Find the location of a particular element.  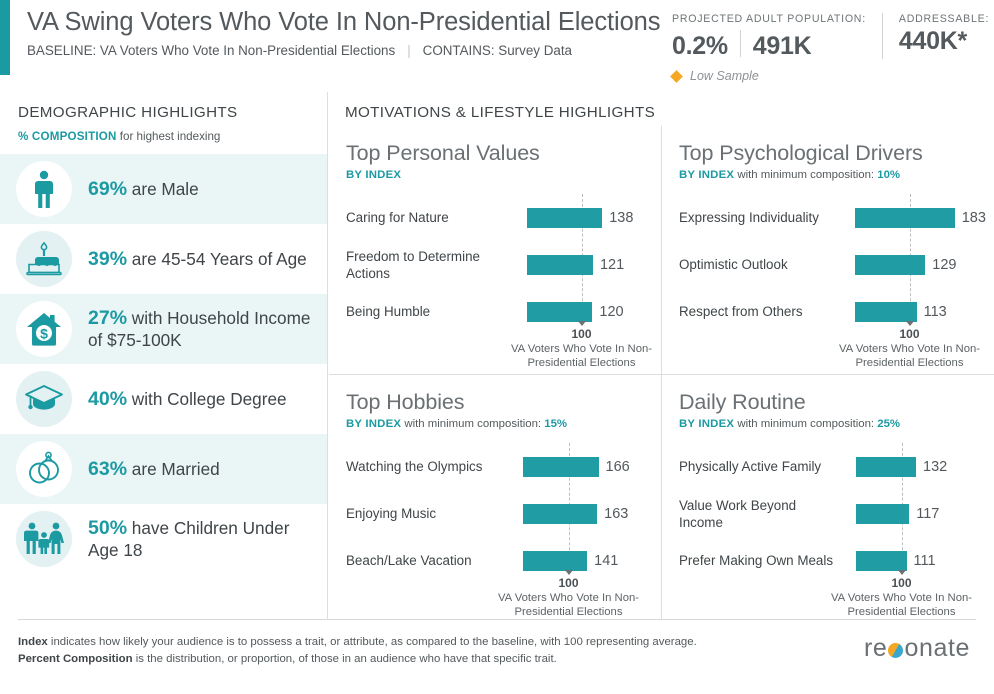

bar-value-label: 132 is located at coordinates (935, 467).